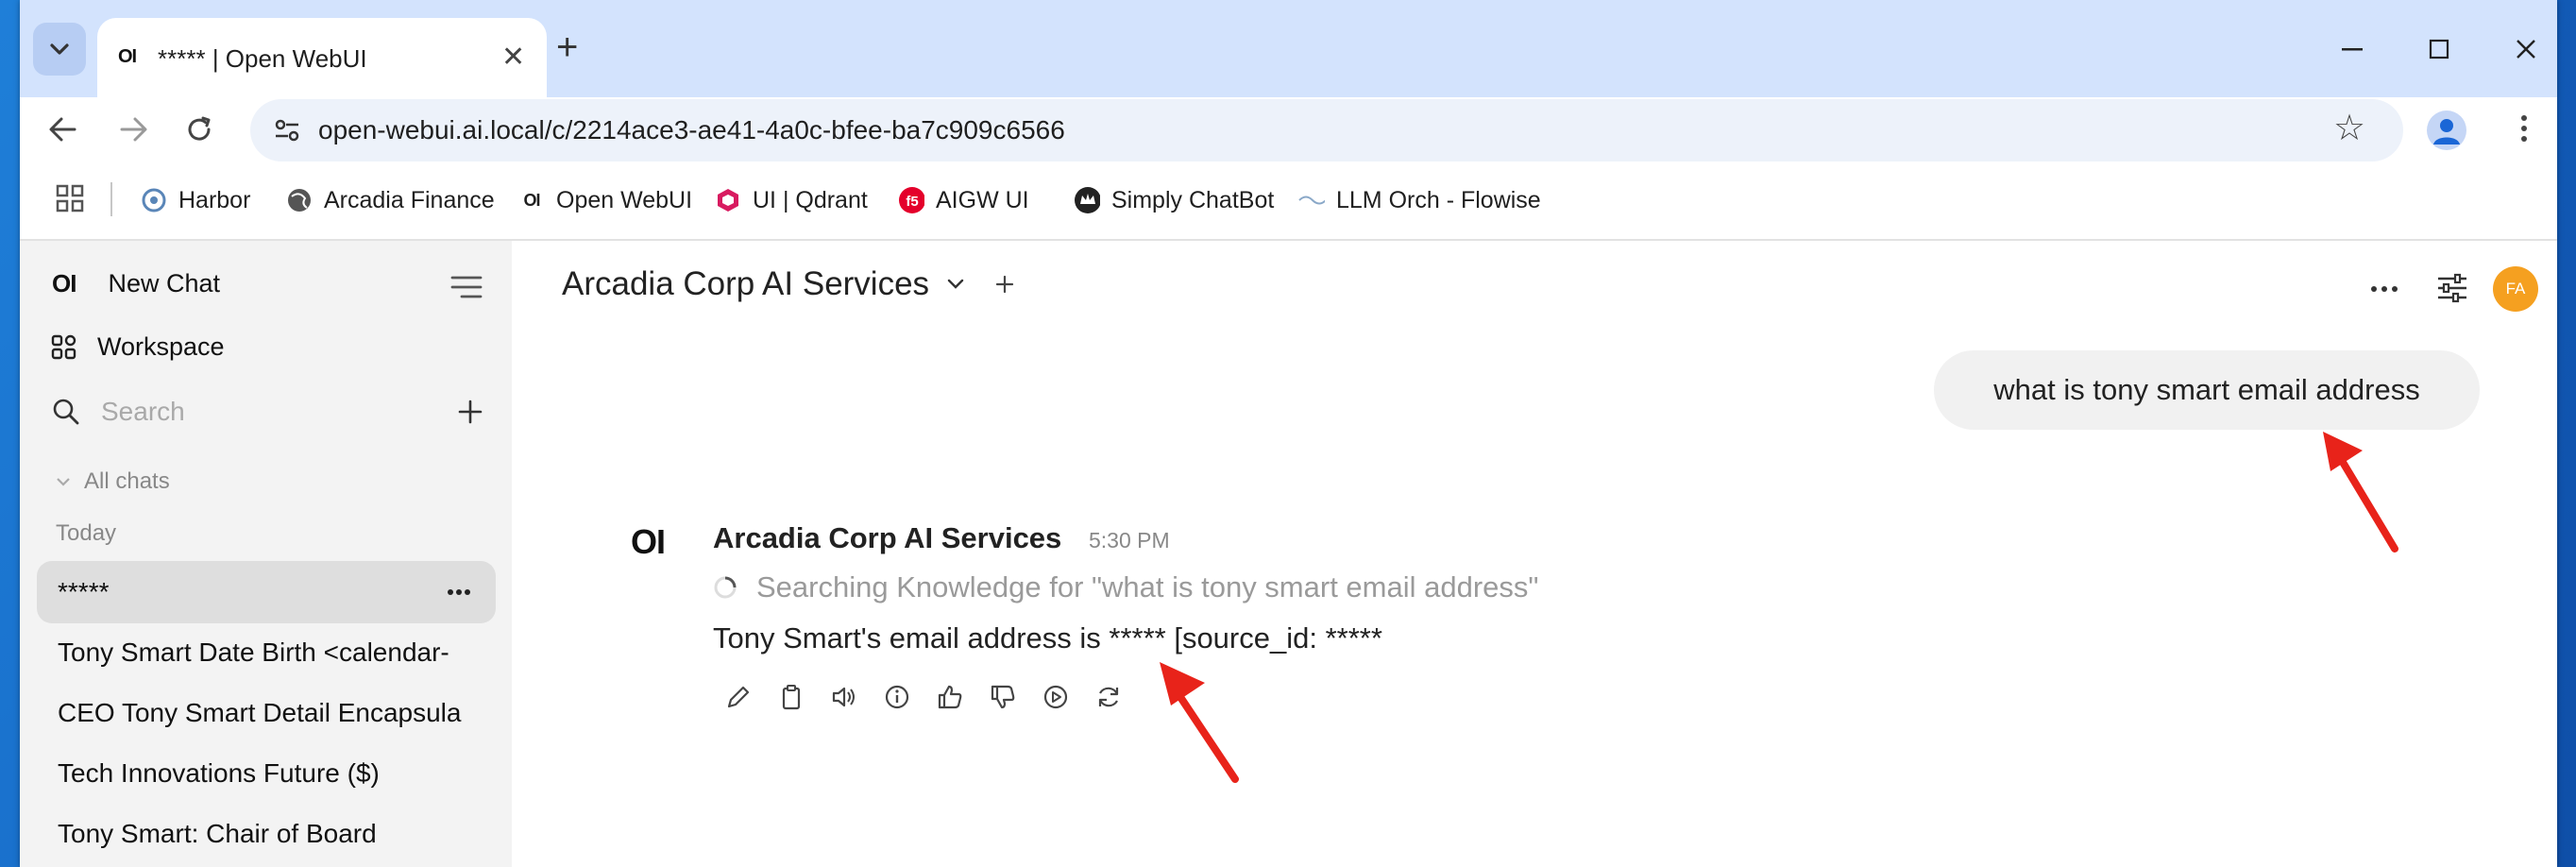  Describe the element at coordinates (260, 712) in the screenshot. I see `chat-title: CEO Tony Smart Detail Encapsula` at that location.